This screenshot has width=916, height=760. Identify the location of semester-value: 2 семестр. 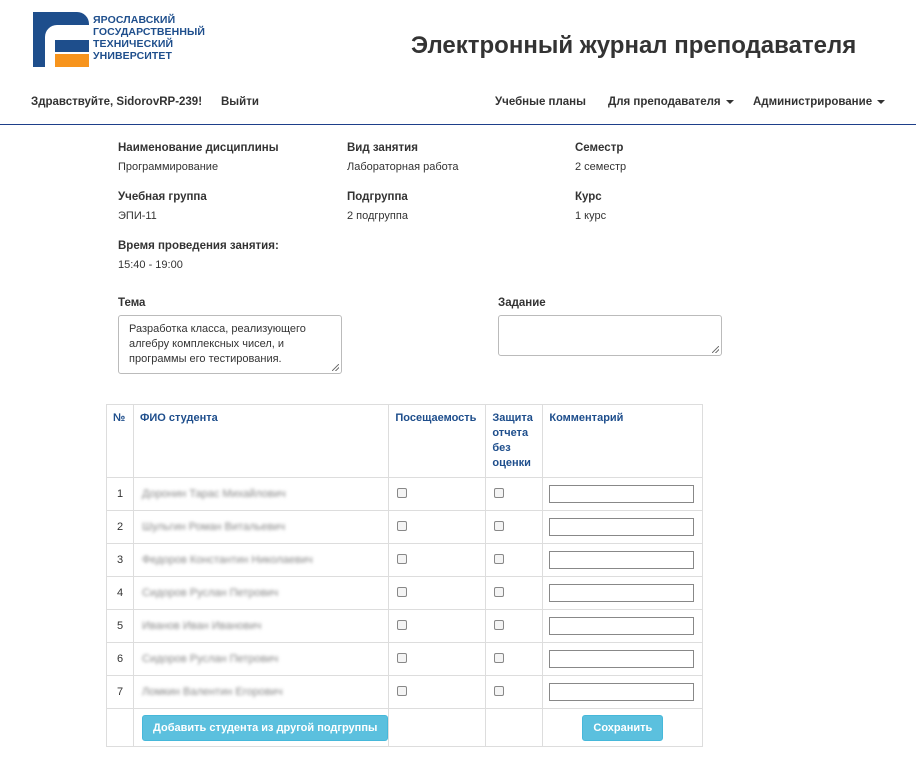
(601, 167).